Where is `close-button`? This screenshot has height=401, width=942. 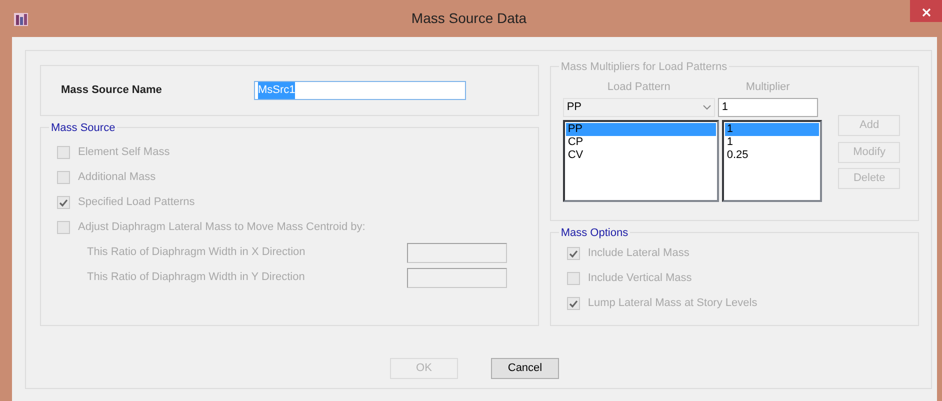 close-button is located at coordinates (926, 11).